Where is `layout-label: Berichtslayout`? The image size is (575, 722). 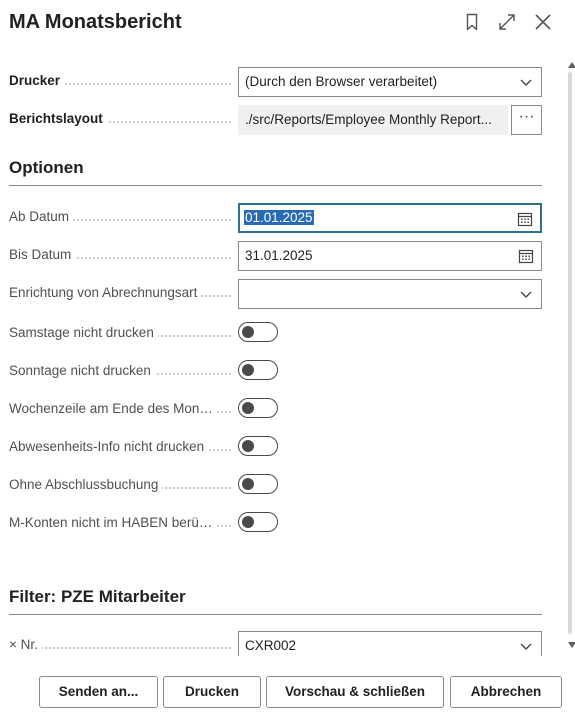 layout-label: Berichtslayout is located at coordinates (58, 118).